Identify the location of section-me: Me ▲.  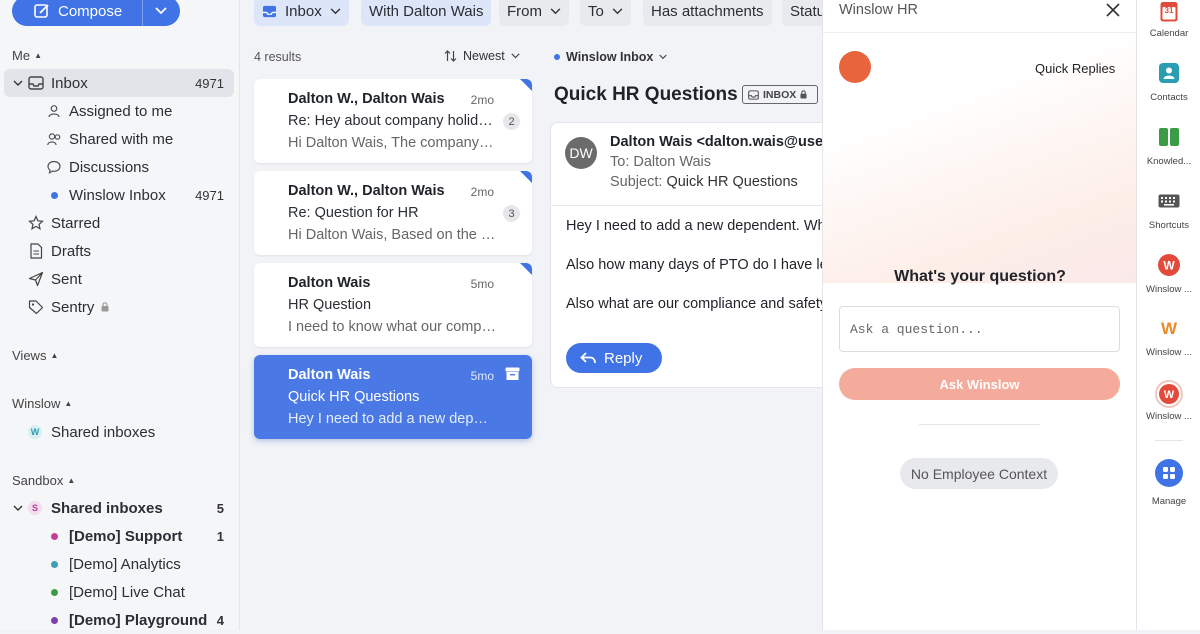
(27, 55).